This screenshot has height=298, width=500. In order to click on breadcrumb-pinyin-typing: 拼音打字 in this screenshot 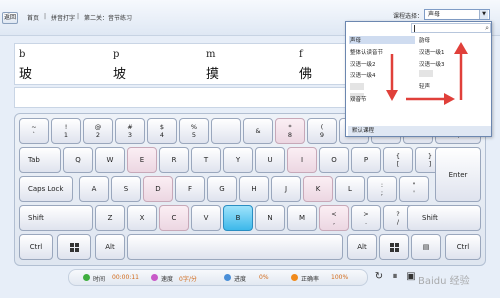, I will do `click(63, 17)`.